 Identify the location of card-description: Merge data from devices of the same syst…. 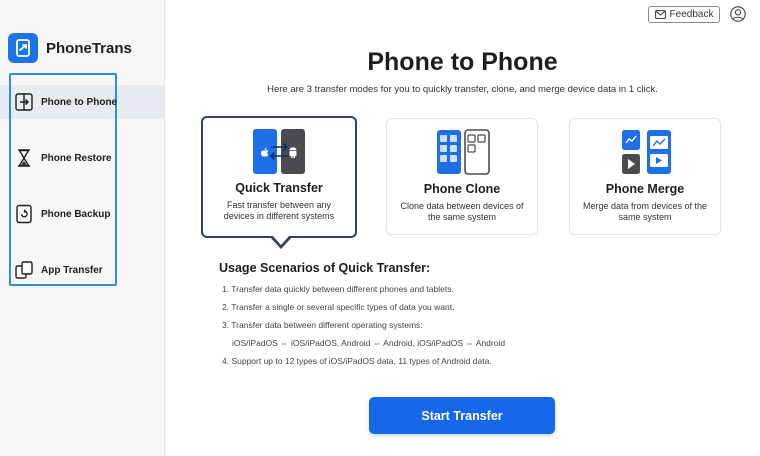
(645, 211).